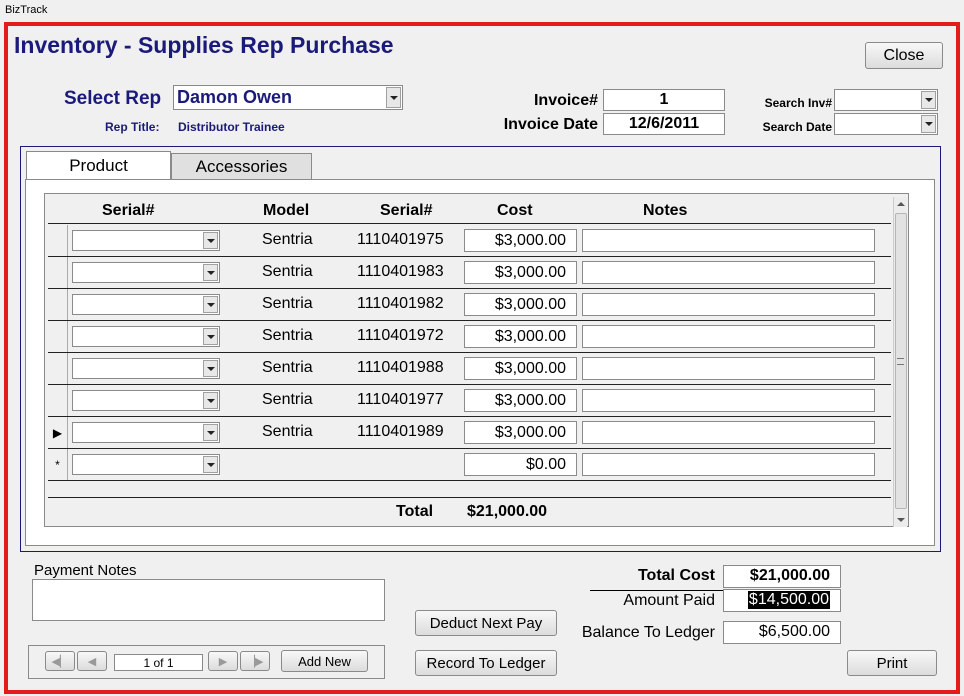 The image size is (964, 696). Describe the element at coordinates (223, 661) in the screenshot. I see `next-record-icon: ▶` at that location.